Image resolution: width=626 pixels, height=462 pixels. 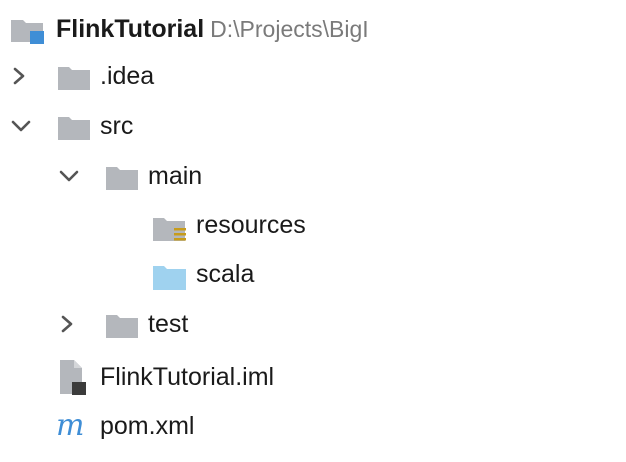 I want to click on tree-item-label: .idea, so click(x=127, y=76).